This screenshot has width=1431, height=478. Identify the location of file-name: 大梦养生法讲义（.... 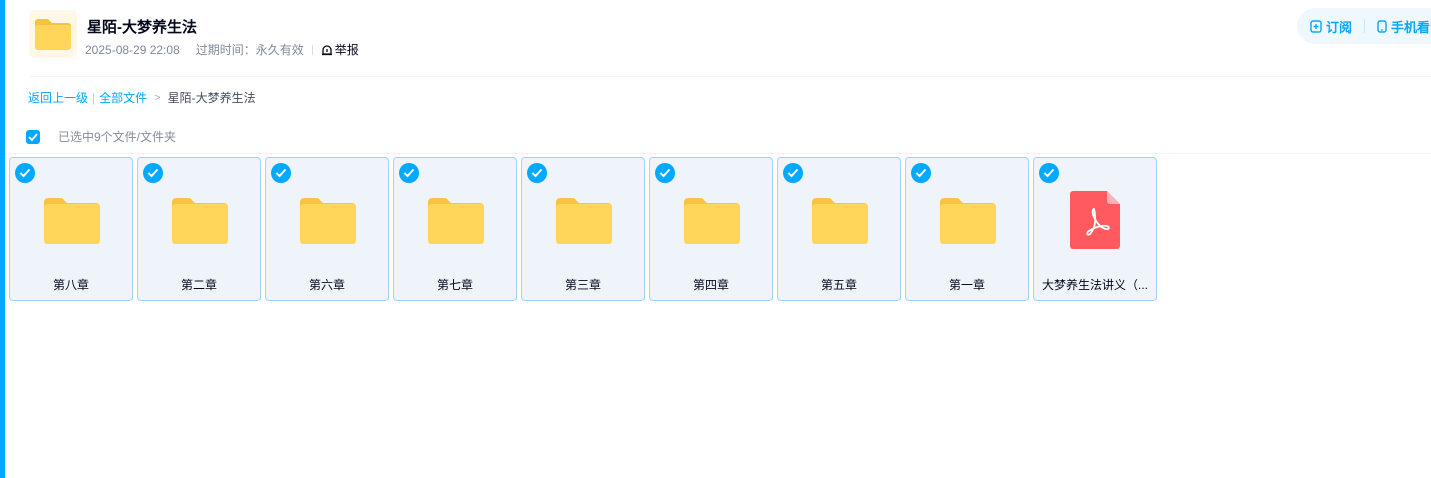
(1094, 285).